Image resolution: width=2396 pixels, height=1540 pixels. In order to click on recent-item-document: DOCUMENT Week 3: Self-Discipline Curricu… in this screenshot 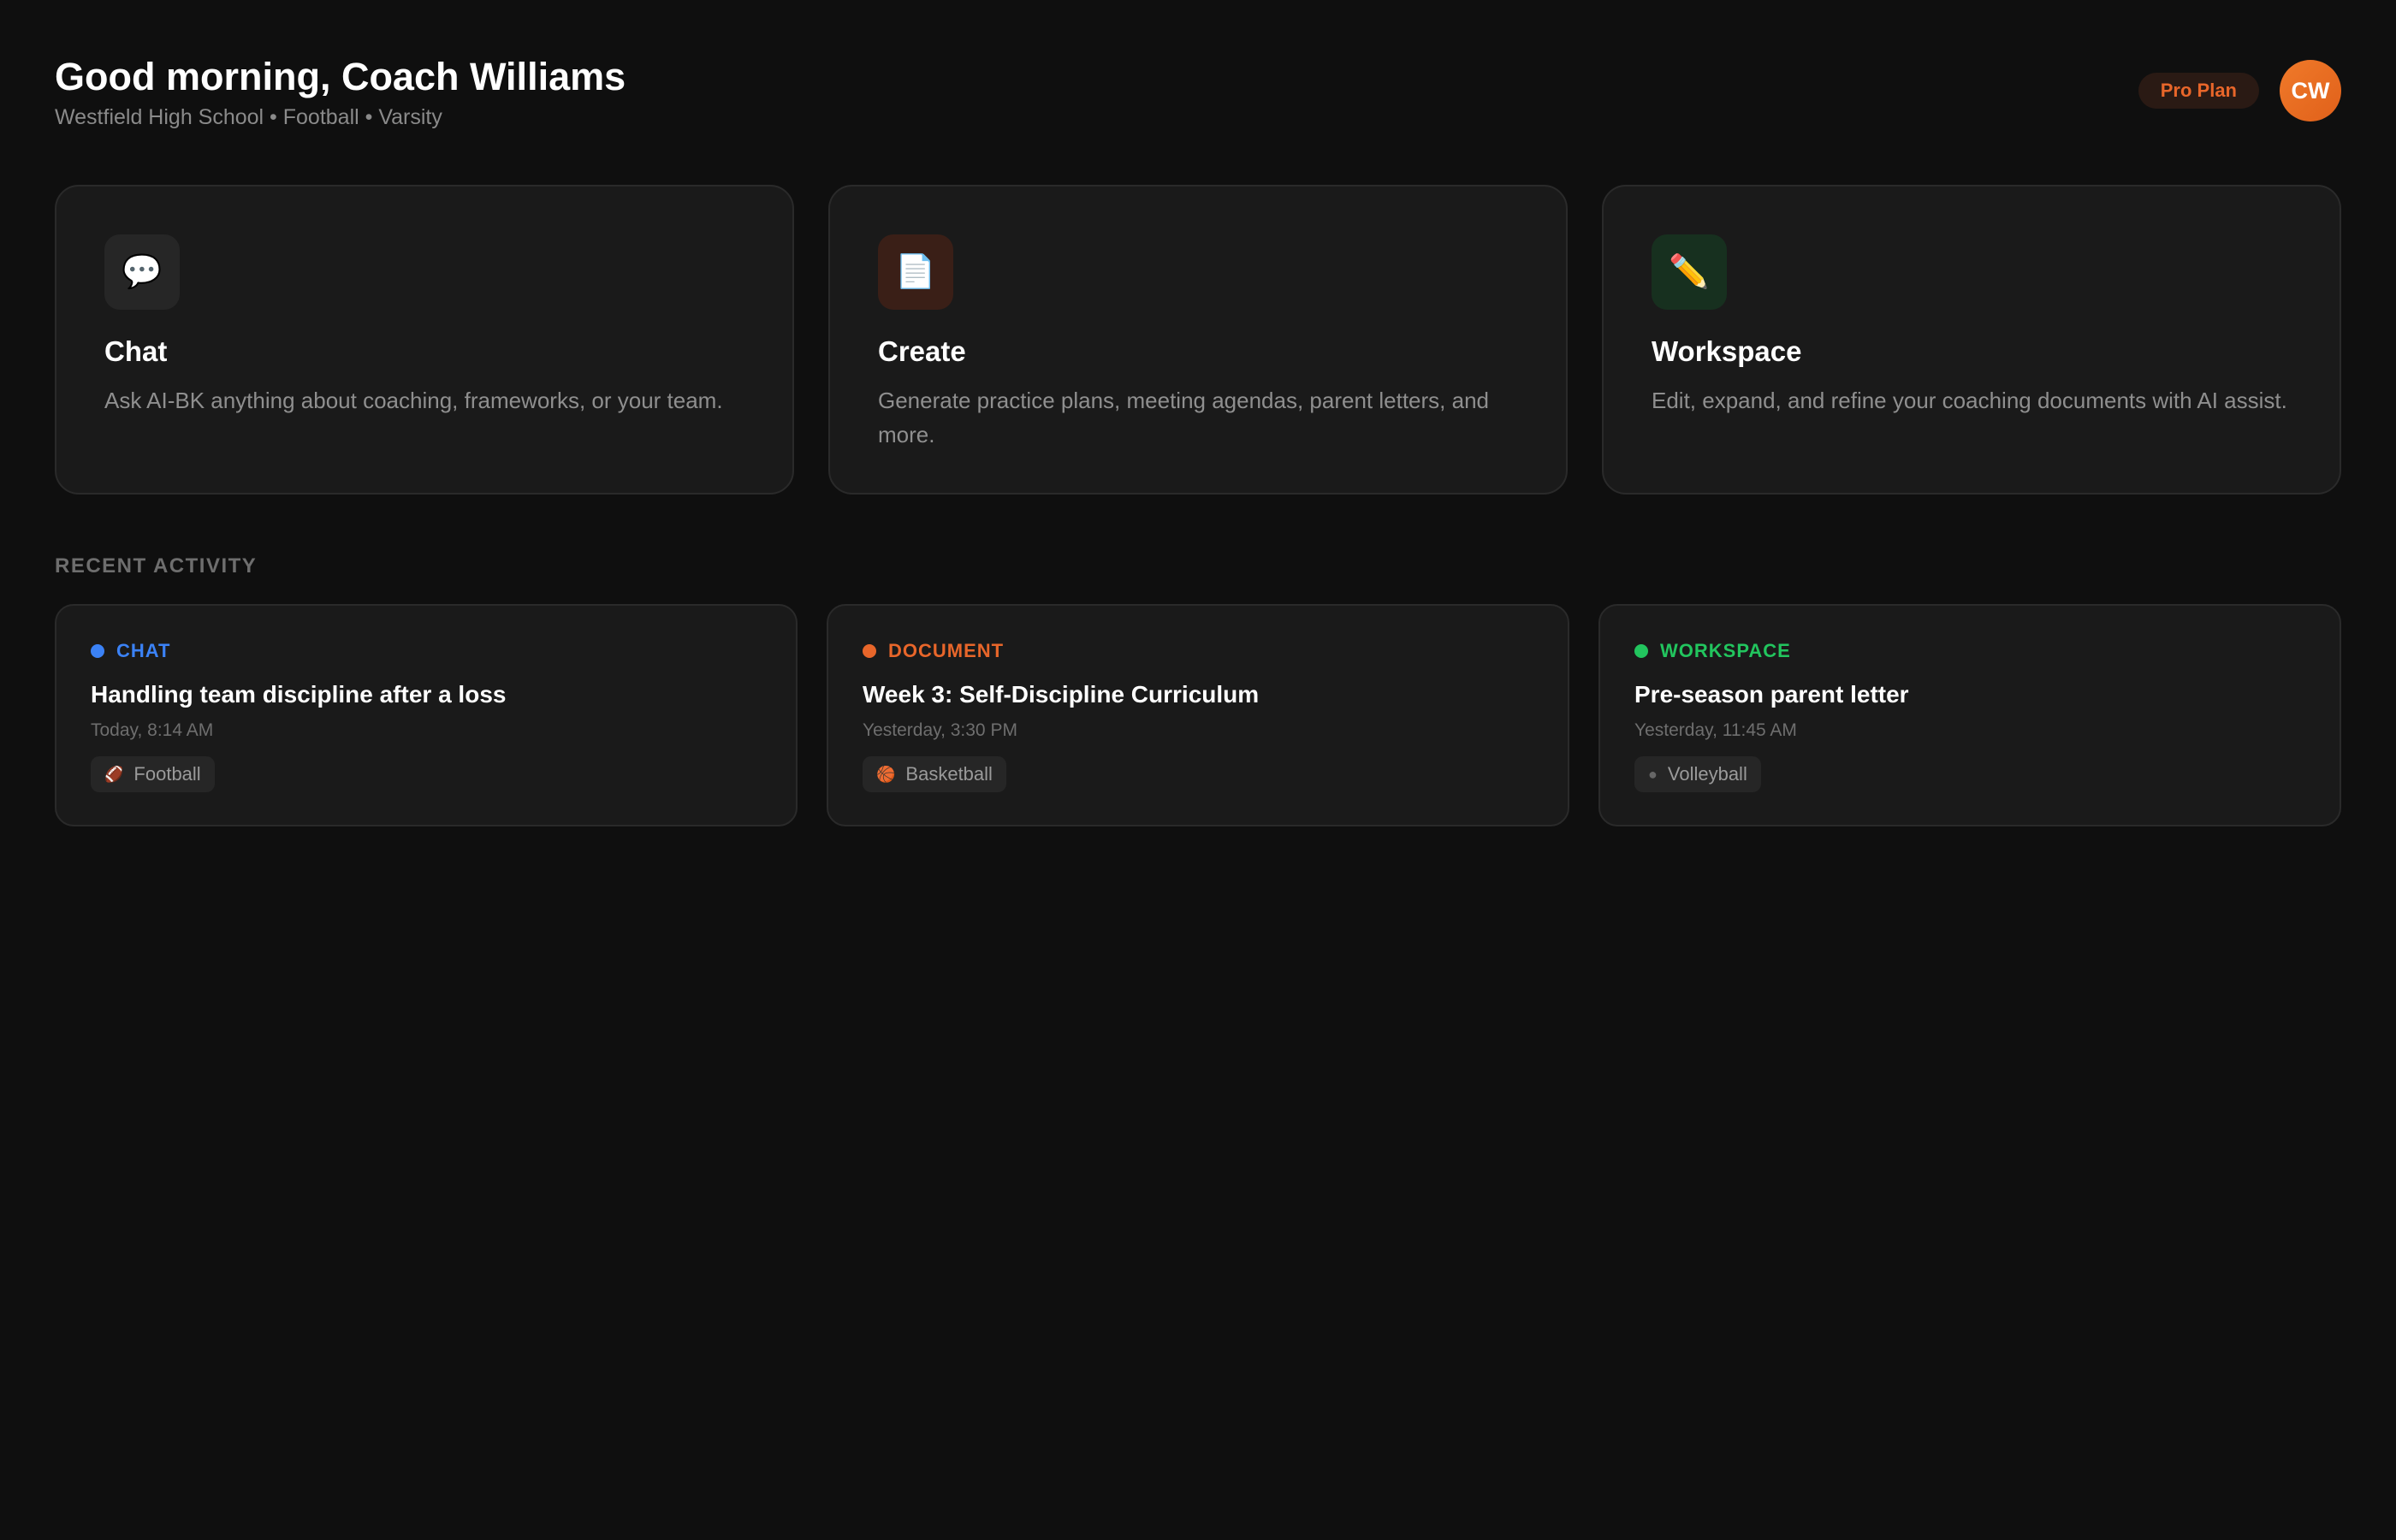, I will do `click(1198, 715)`.